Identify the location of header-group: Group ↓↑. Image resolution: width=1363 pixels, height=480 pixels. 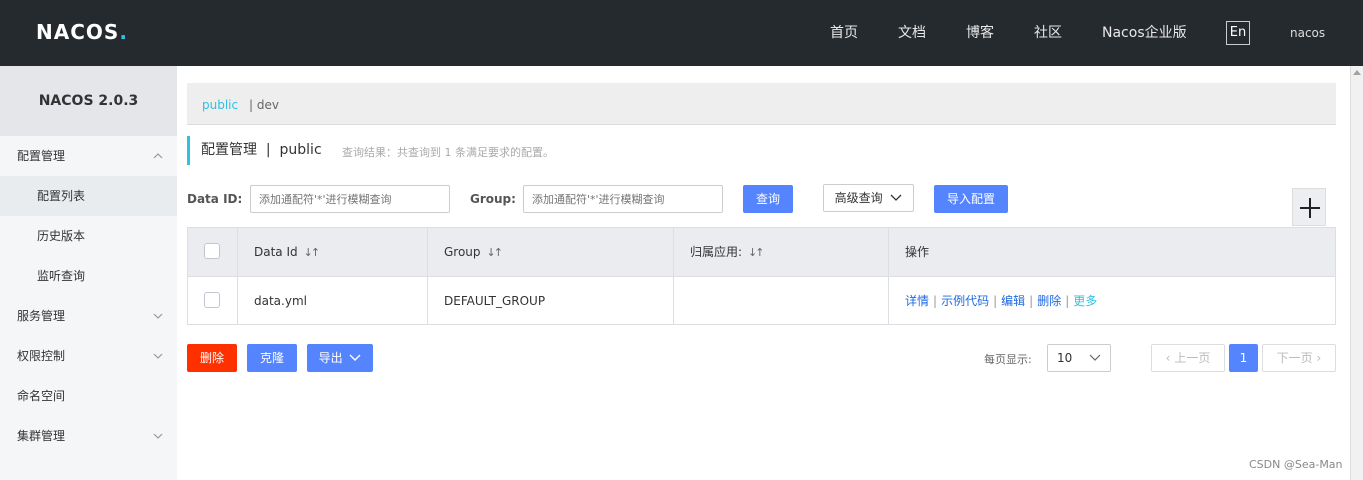
(551, 252).